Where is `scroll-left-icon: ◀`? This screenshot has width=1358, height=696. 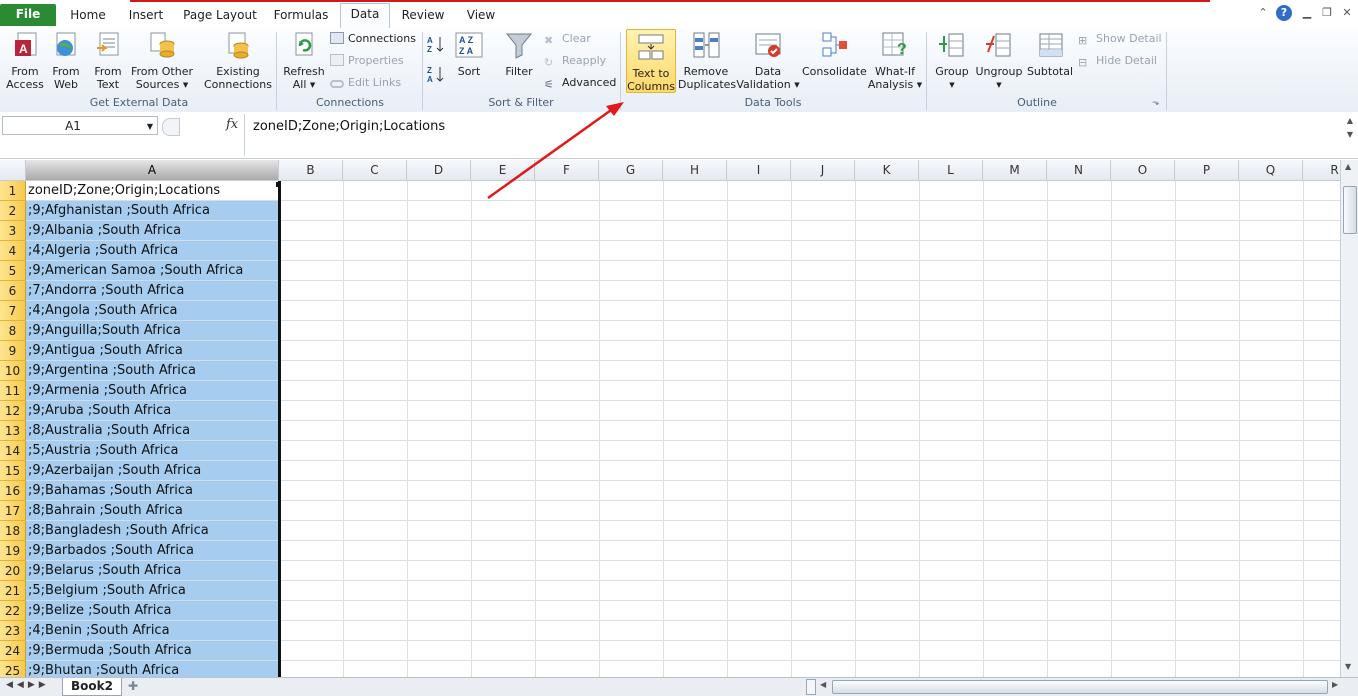 scroll-left-icon: ◀ is located at coordinates (823, 684).